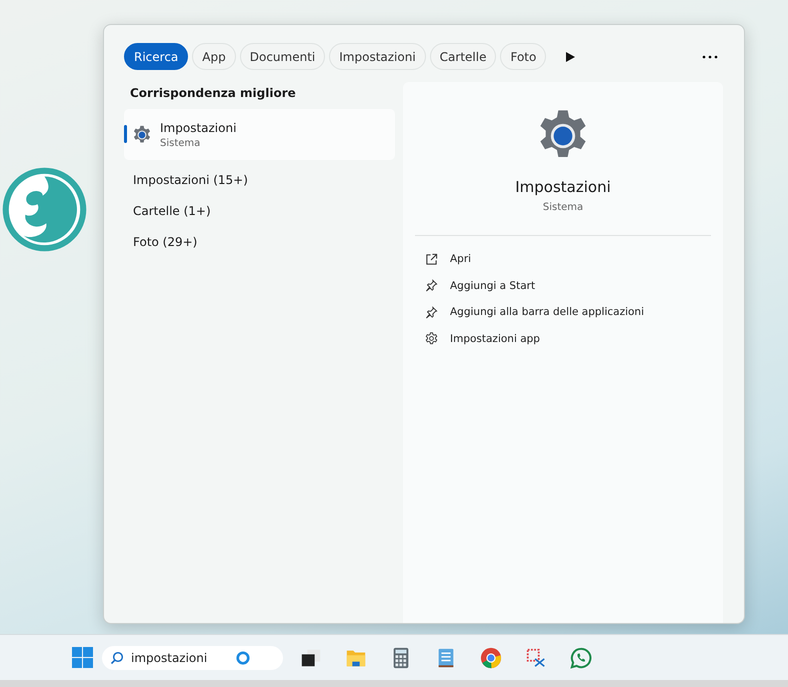  What do you see at coordinates (563, 187) in the screenshot?
I see `preview-title: Impostazioni` at bounding box center [563, 187].